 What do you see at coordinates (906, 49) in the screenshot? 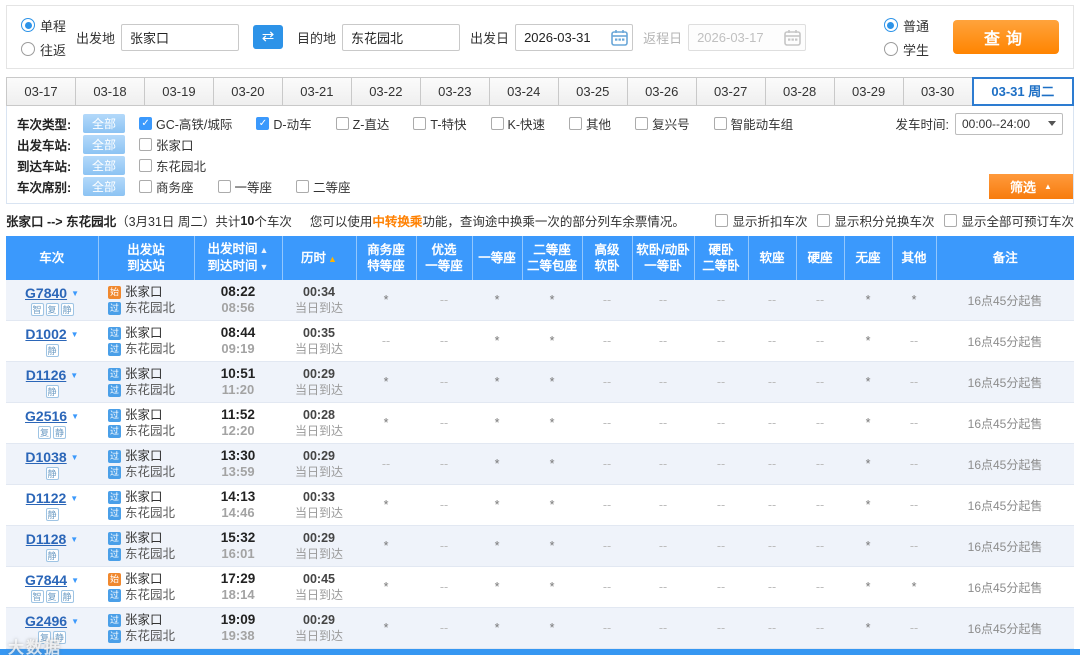
I see `passenger-student-radio: 学生` at bounding box center [906, 49].